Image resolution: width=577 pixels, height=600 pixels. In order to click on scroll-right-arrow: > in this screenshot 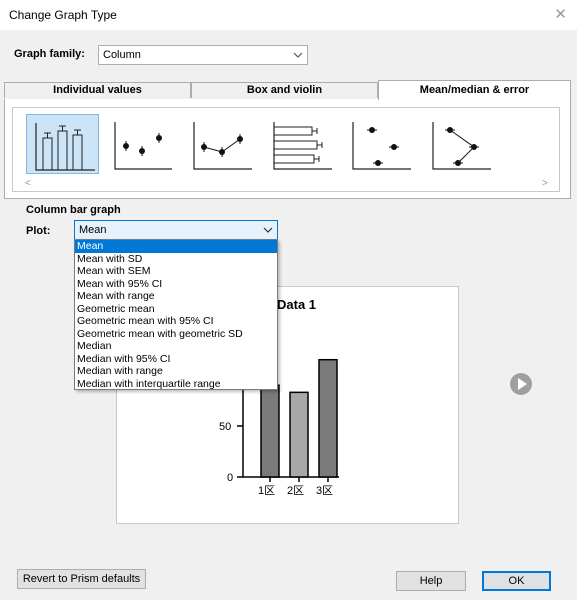, I will do `click(545, 183)`.